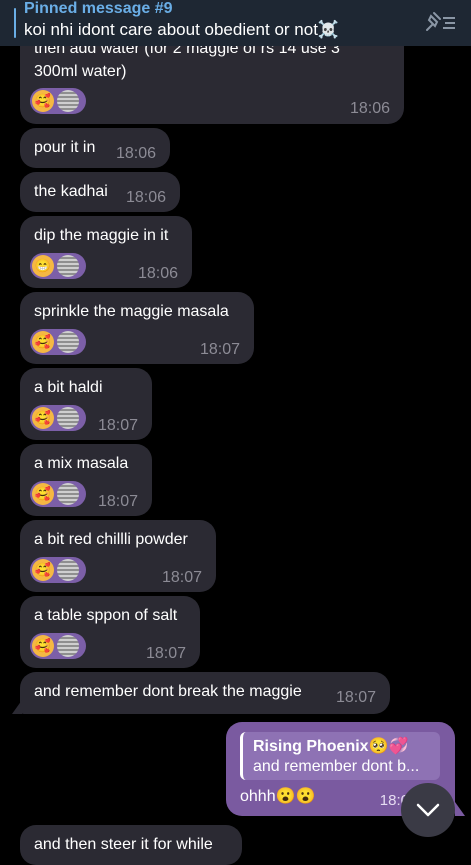 This screenshot has height=865, width=471. What do you see at coordinates (65, 147) in the screenshot?
I see `message-text: pour it in` at bounding box center [65, 147].